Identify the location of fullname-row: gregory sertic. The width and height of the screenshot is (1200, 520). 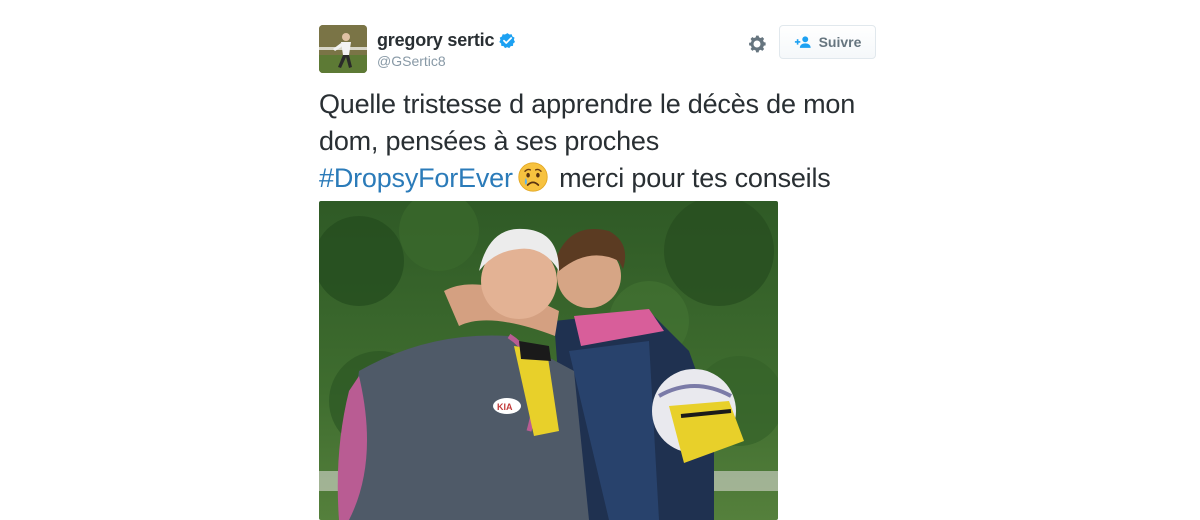
(446, 40).